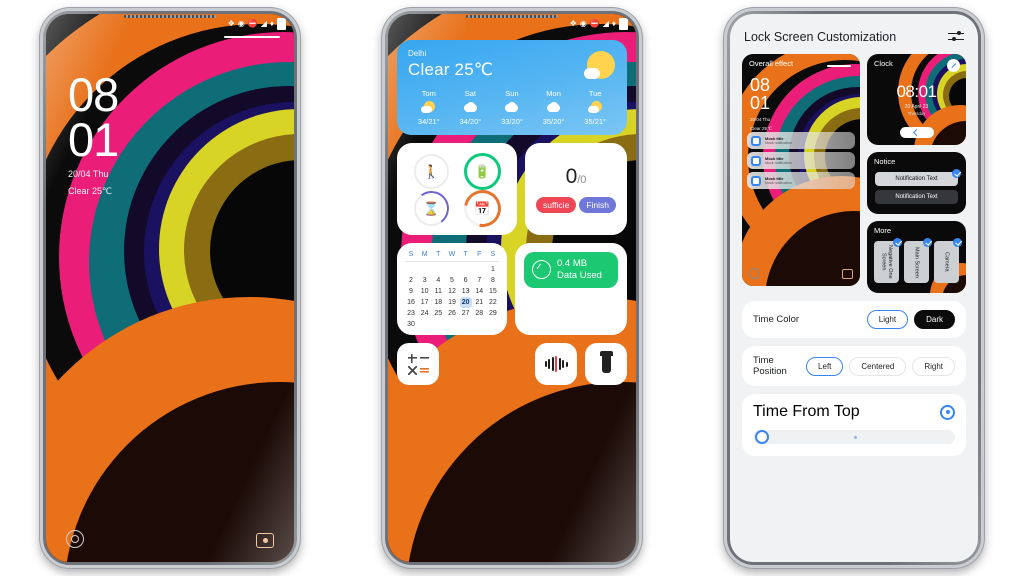 The width and height of the screenshot is (1024, 576). Describe the element at coordinates (465, 254) in the screenshot. I see `weekday: T` at that location.